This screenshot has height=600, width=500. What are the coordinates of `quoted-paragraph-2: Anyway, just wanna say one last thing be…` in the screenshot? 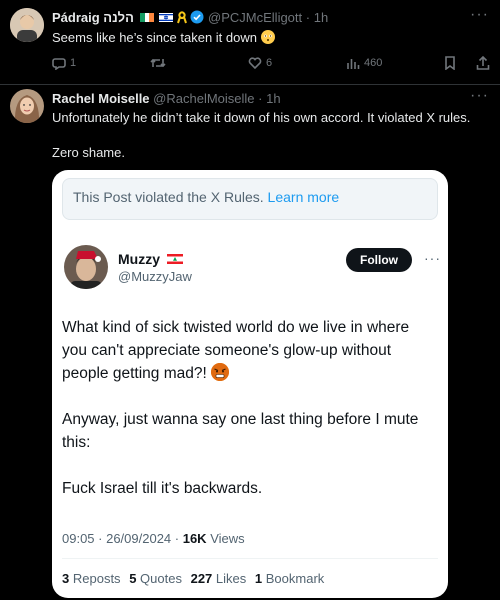 It's located at (240, 431).